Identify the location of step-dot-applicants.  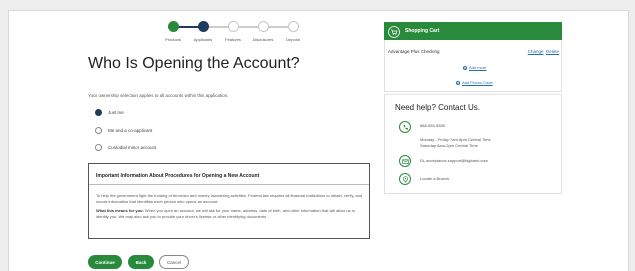
(203, 26).